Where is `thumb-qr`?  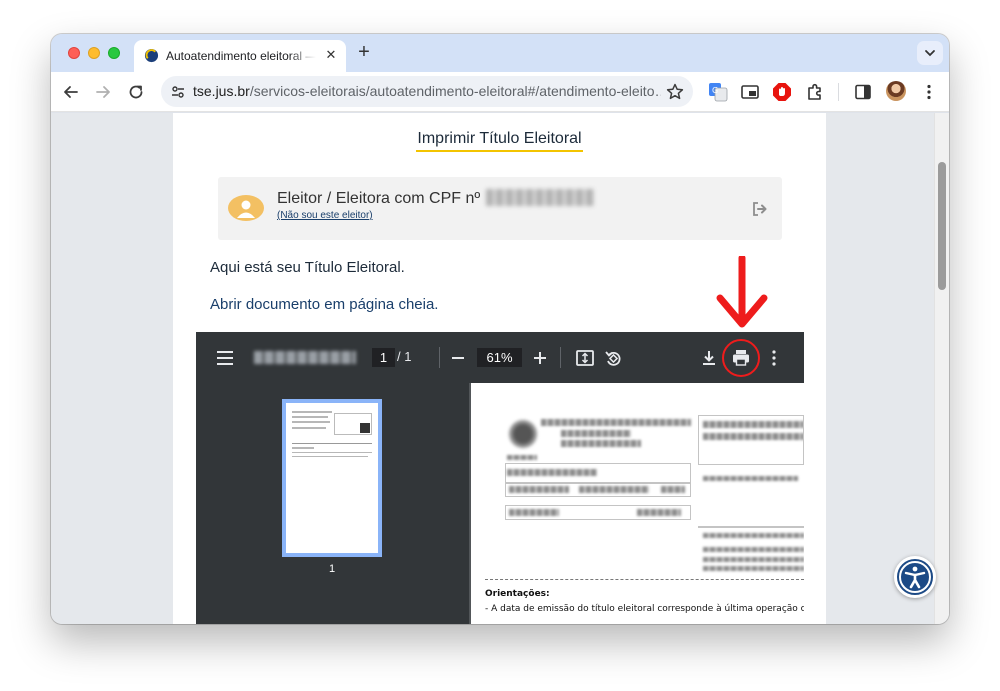
thumb-qr is located at coordinates (365, 428).